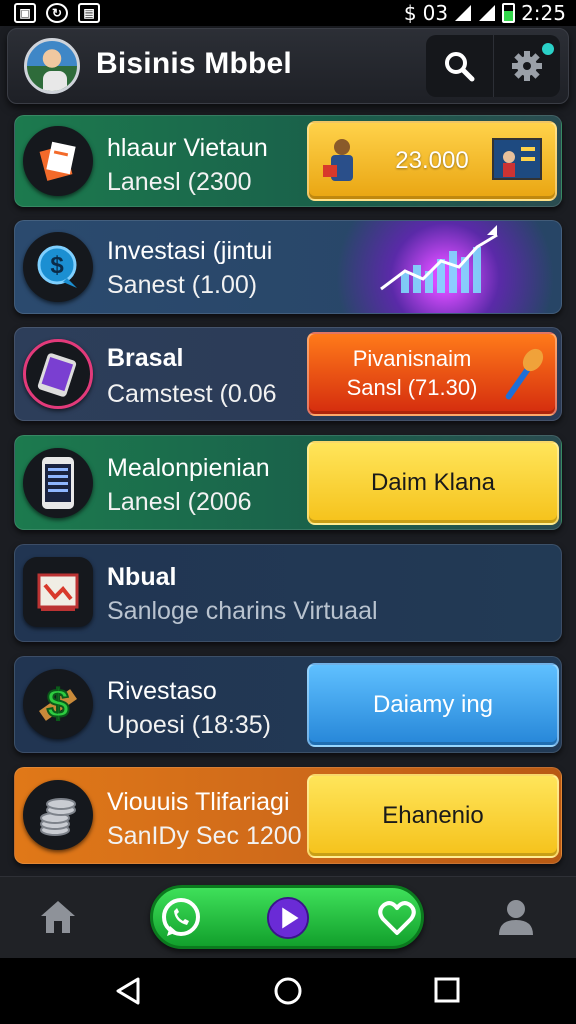  I want to click on home-button, so click(58, 919).